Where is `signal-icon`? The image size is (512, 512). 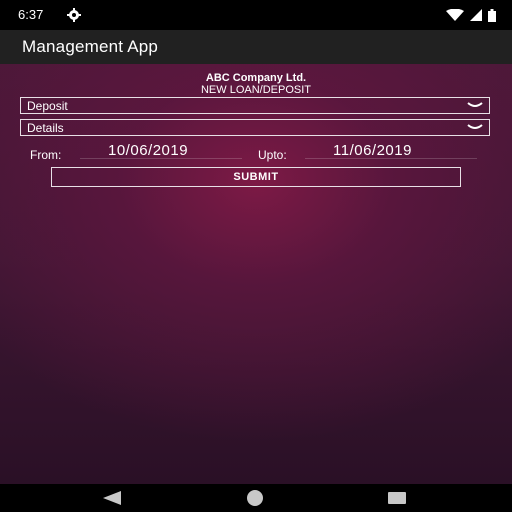
signal-icon is located at coordinates (476, 15).